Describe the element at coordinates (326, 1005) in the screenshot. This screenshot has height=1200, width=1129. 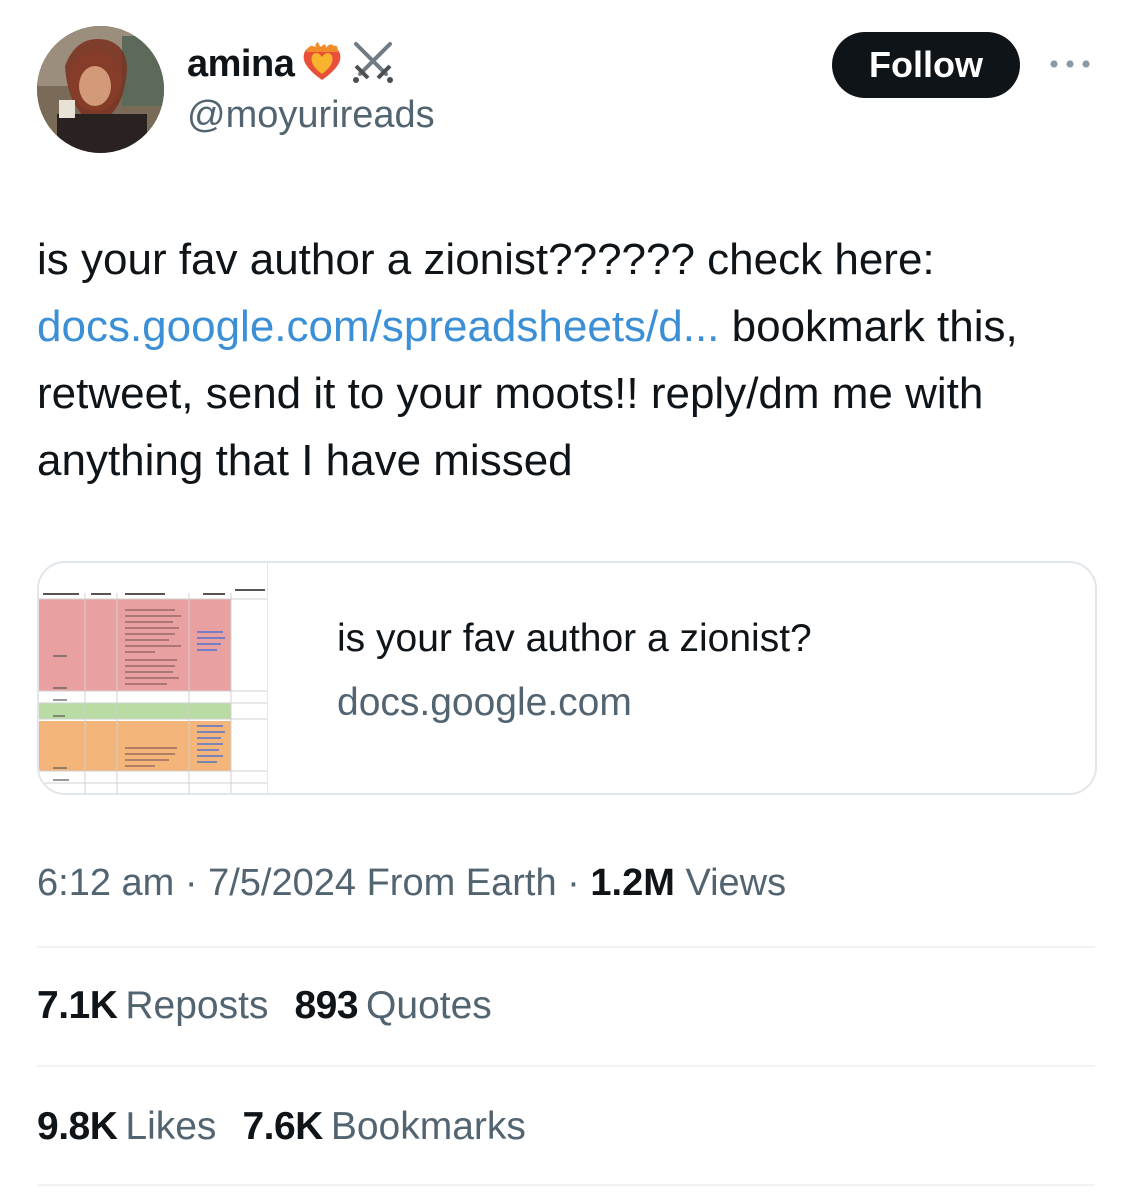
I see `quotes-count: 893` at that location.